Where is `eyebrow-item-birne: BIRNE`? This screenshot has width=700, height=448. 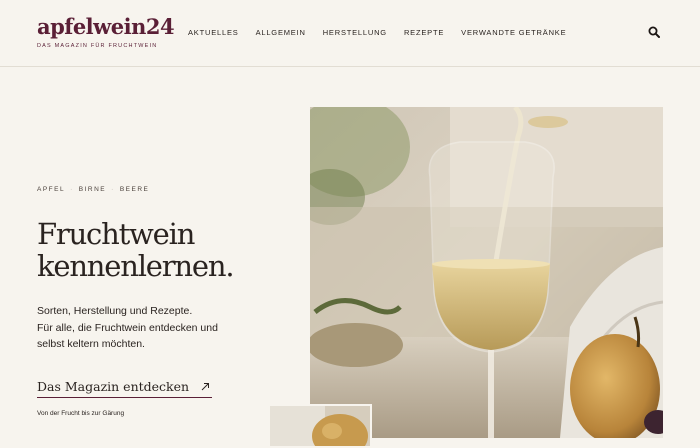
eyebrow-item-birne: BIRNE is located at coordinates (92, 189).